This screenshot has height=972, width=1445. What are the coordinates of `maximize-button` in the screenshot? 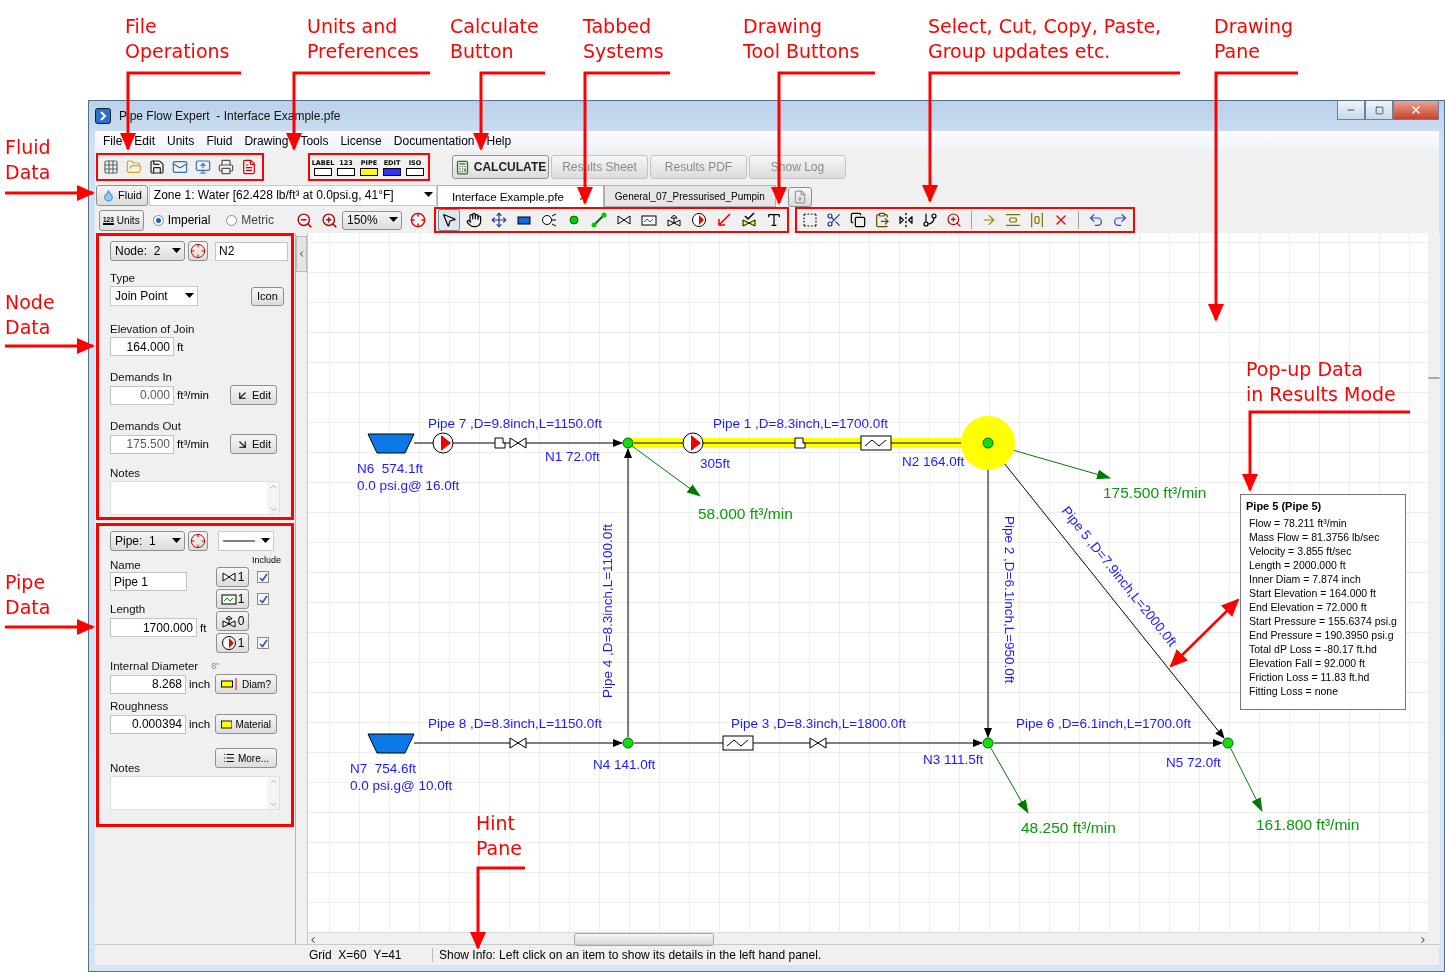 It's located at (1379, 110).